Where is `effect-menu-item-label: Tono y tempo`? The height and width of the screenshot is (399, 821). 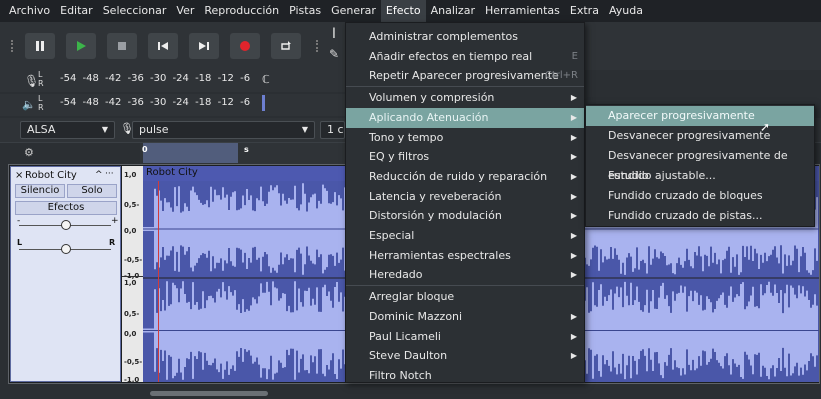
effect-menu-item-label: Tono y tempo is located at coordinates (406, 137).